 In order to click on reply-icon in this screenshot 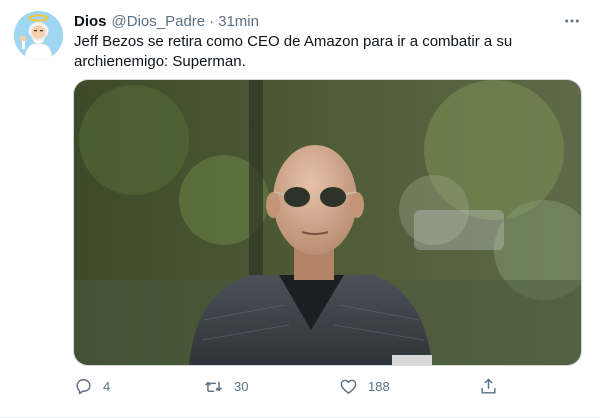, I will do `click(83, 386)`.